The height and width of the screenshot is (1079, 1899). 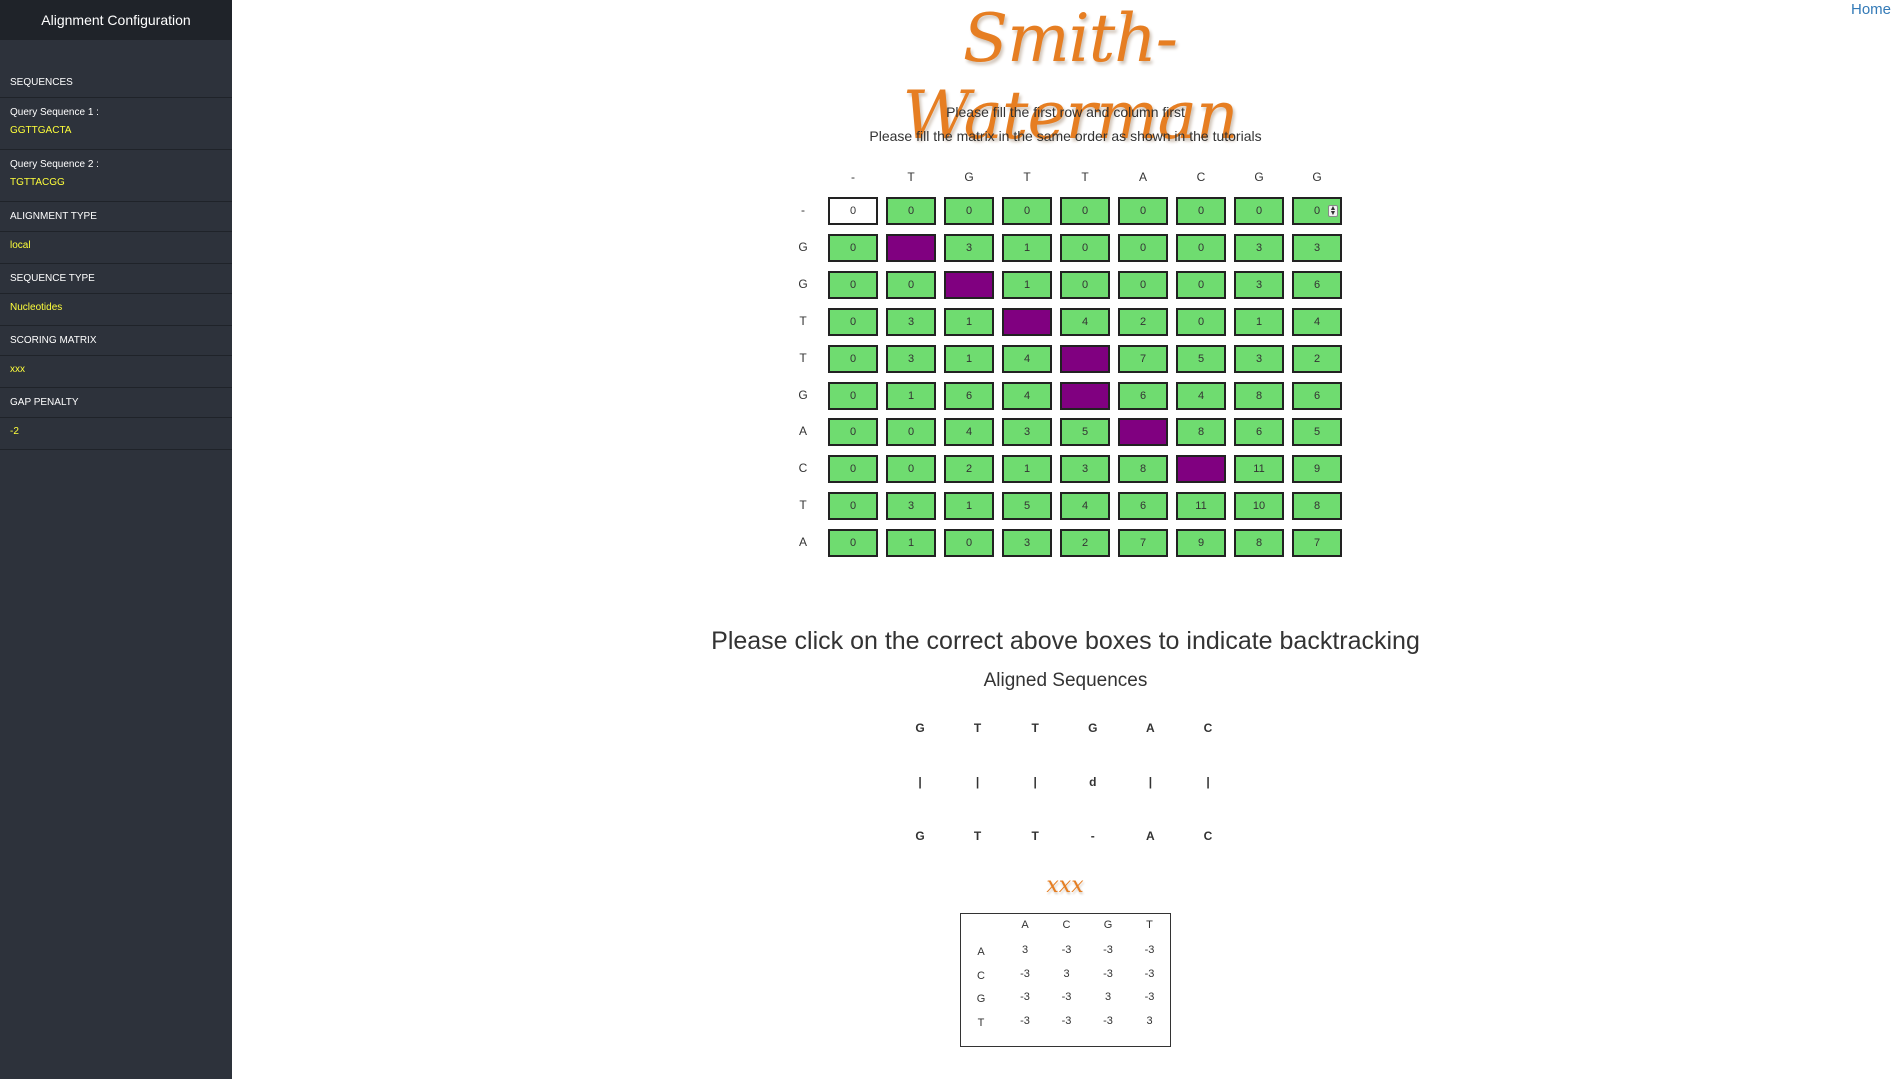 I want to click on scoring-cell: 3, so click(x=1149, y=1020).